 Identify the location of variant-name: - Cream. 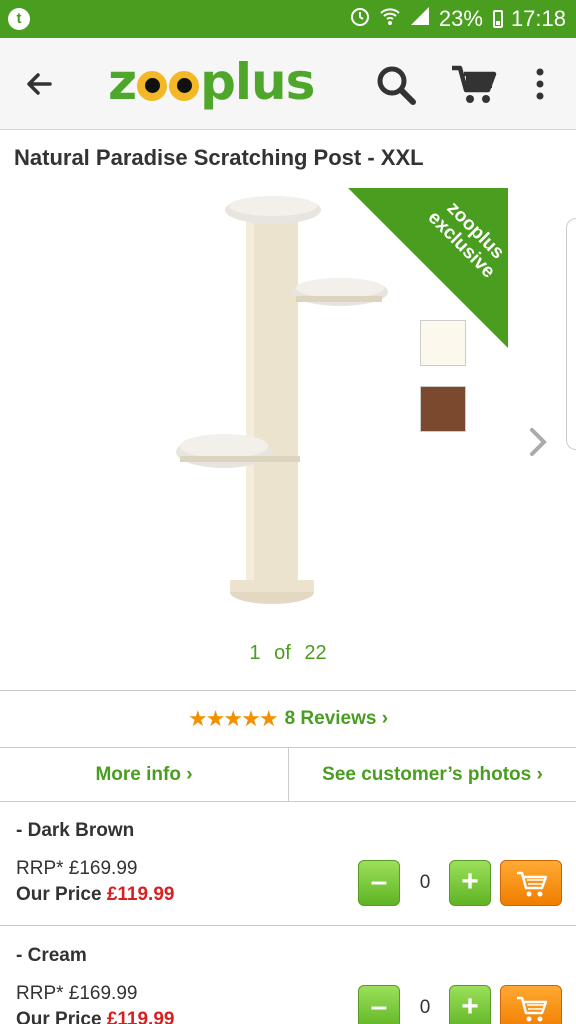
(51, 955).